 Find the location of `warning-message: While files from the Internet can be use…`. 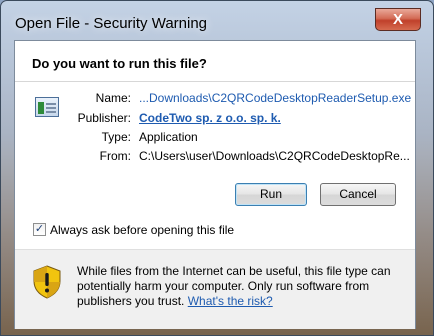

warning-message: While files from the Internet can be use… is located at coordinates (236, 286).